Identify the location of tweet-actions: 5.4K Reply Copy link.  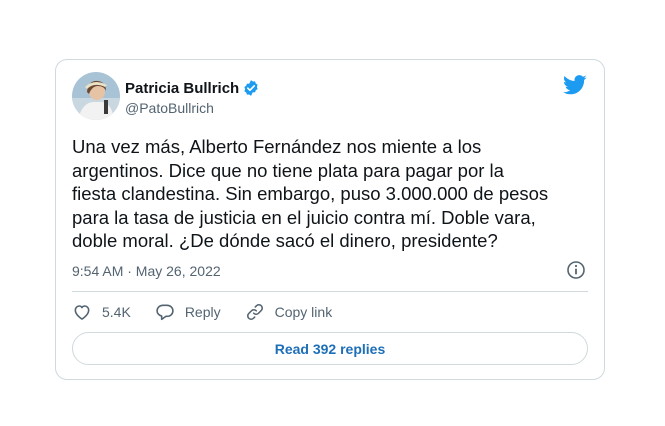
(214, 312).